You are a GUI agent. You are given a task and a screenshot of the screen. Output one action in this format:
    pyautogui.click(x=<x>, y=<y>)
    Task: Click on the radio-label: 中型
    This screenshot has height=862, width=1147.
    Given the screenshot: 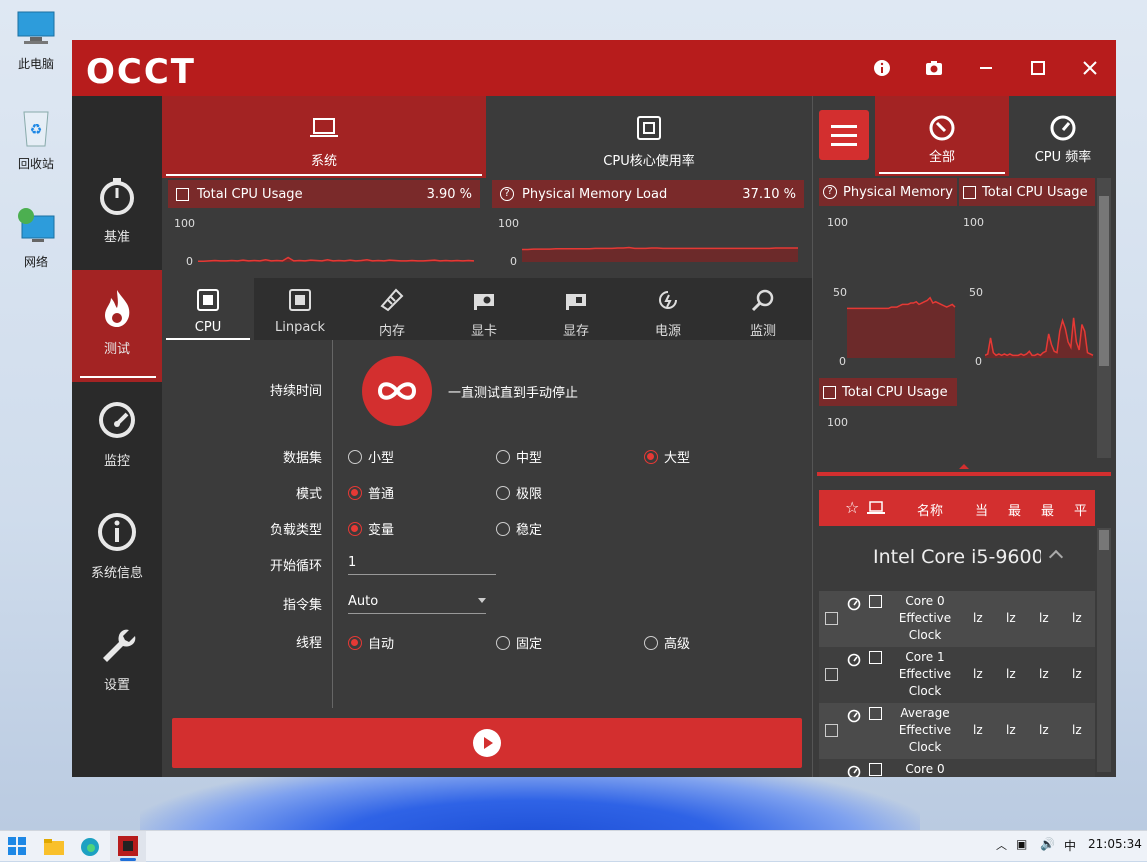 What is the action you would take?
    pyautogui.click(x=529, y=458)
    